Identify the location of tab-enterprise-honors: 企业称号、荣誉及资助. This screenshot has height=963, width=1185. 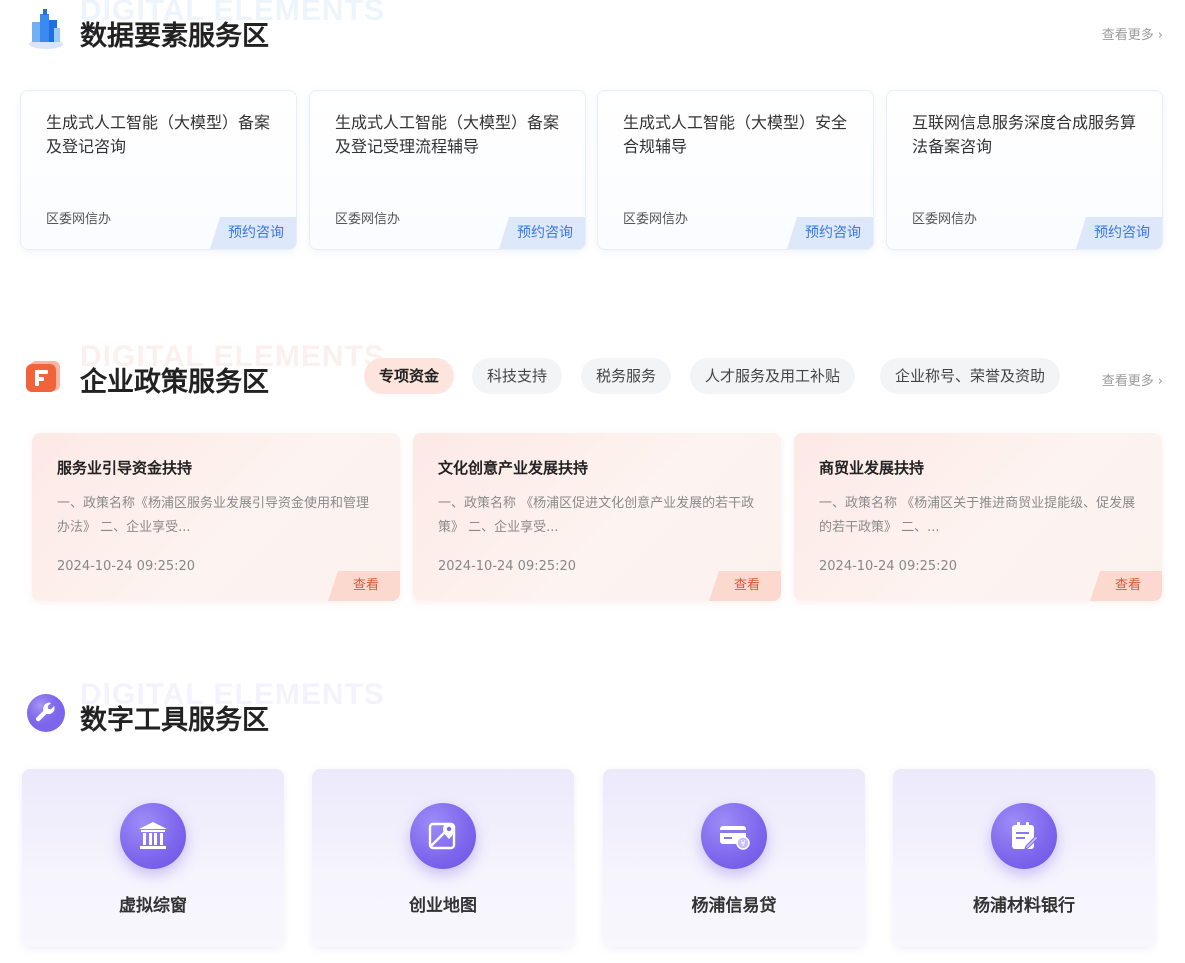
(970, 376).